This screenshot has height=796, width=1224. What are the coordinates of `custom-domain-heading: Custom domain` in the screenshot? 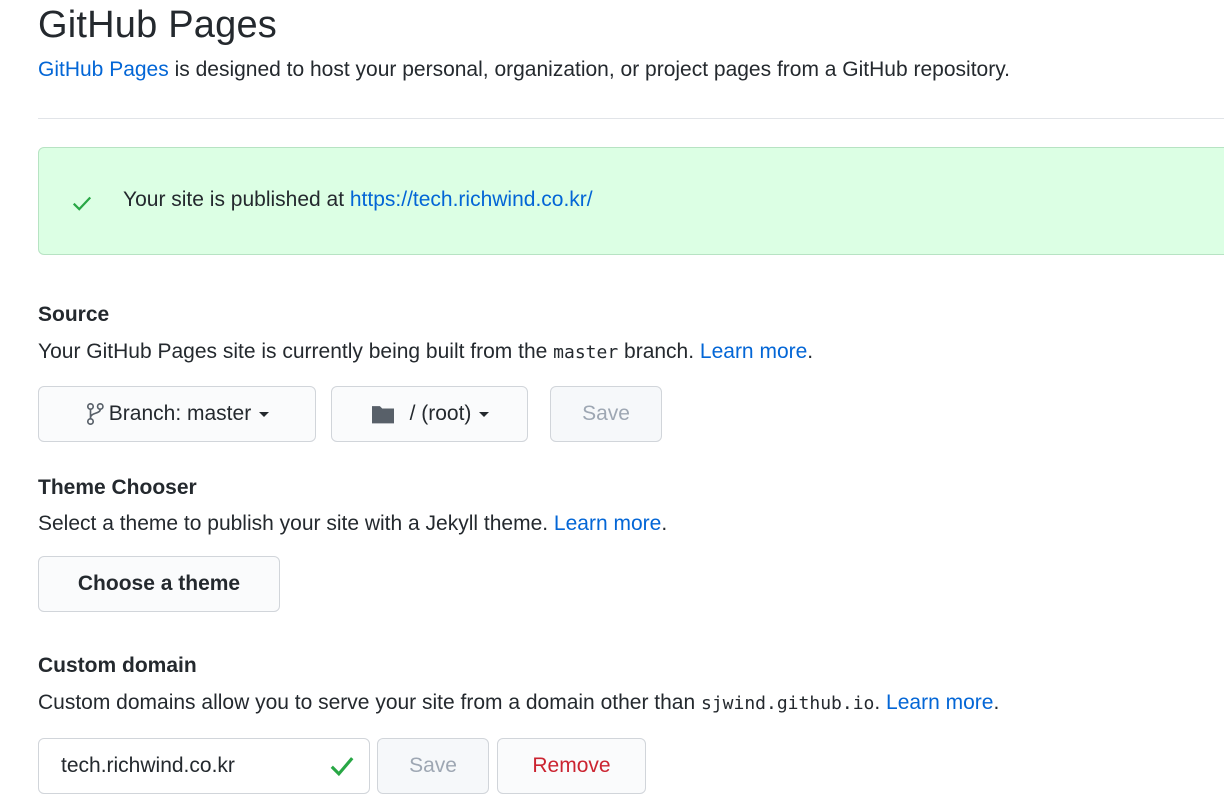 It's located at (117, 665).